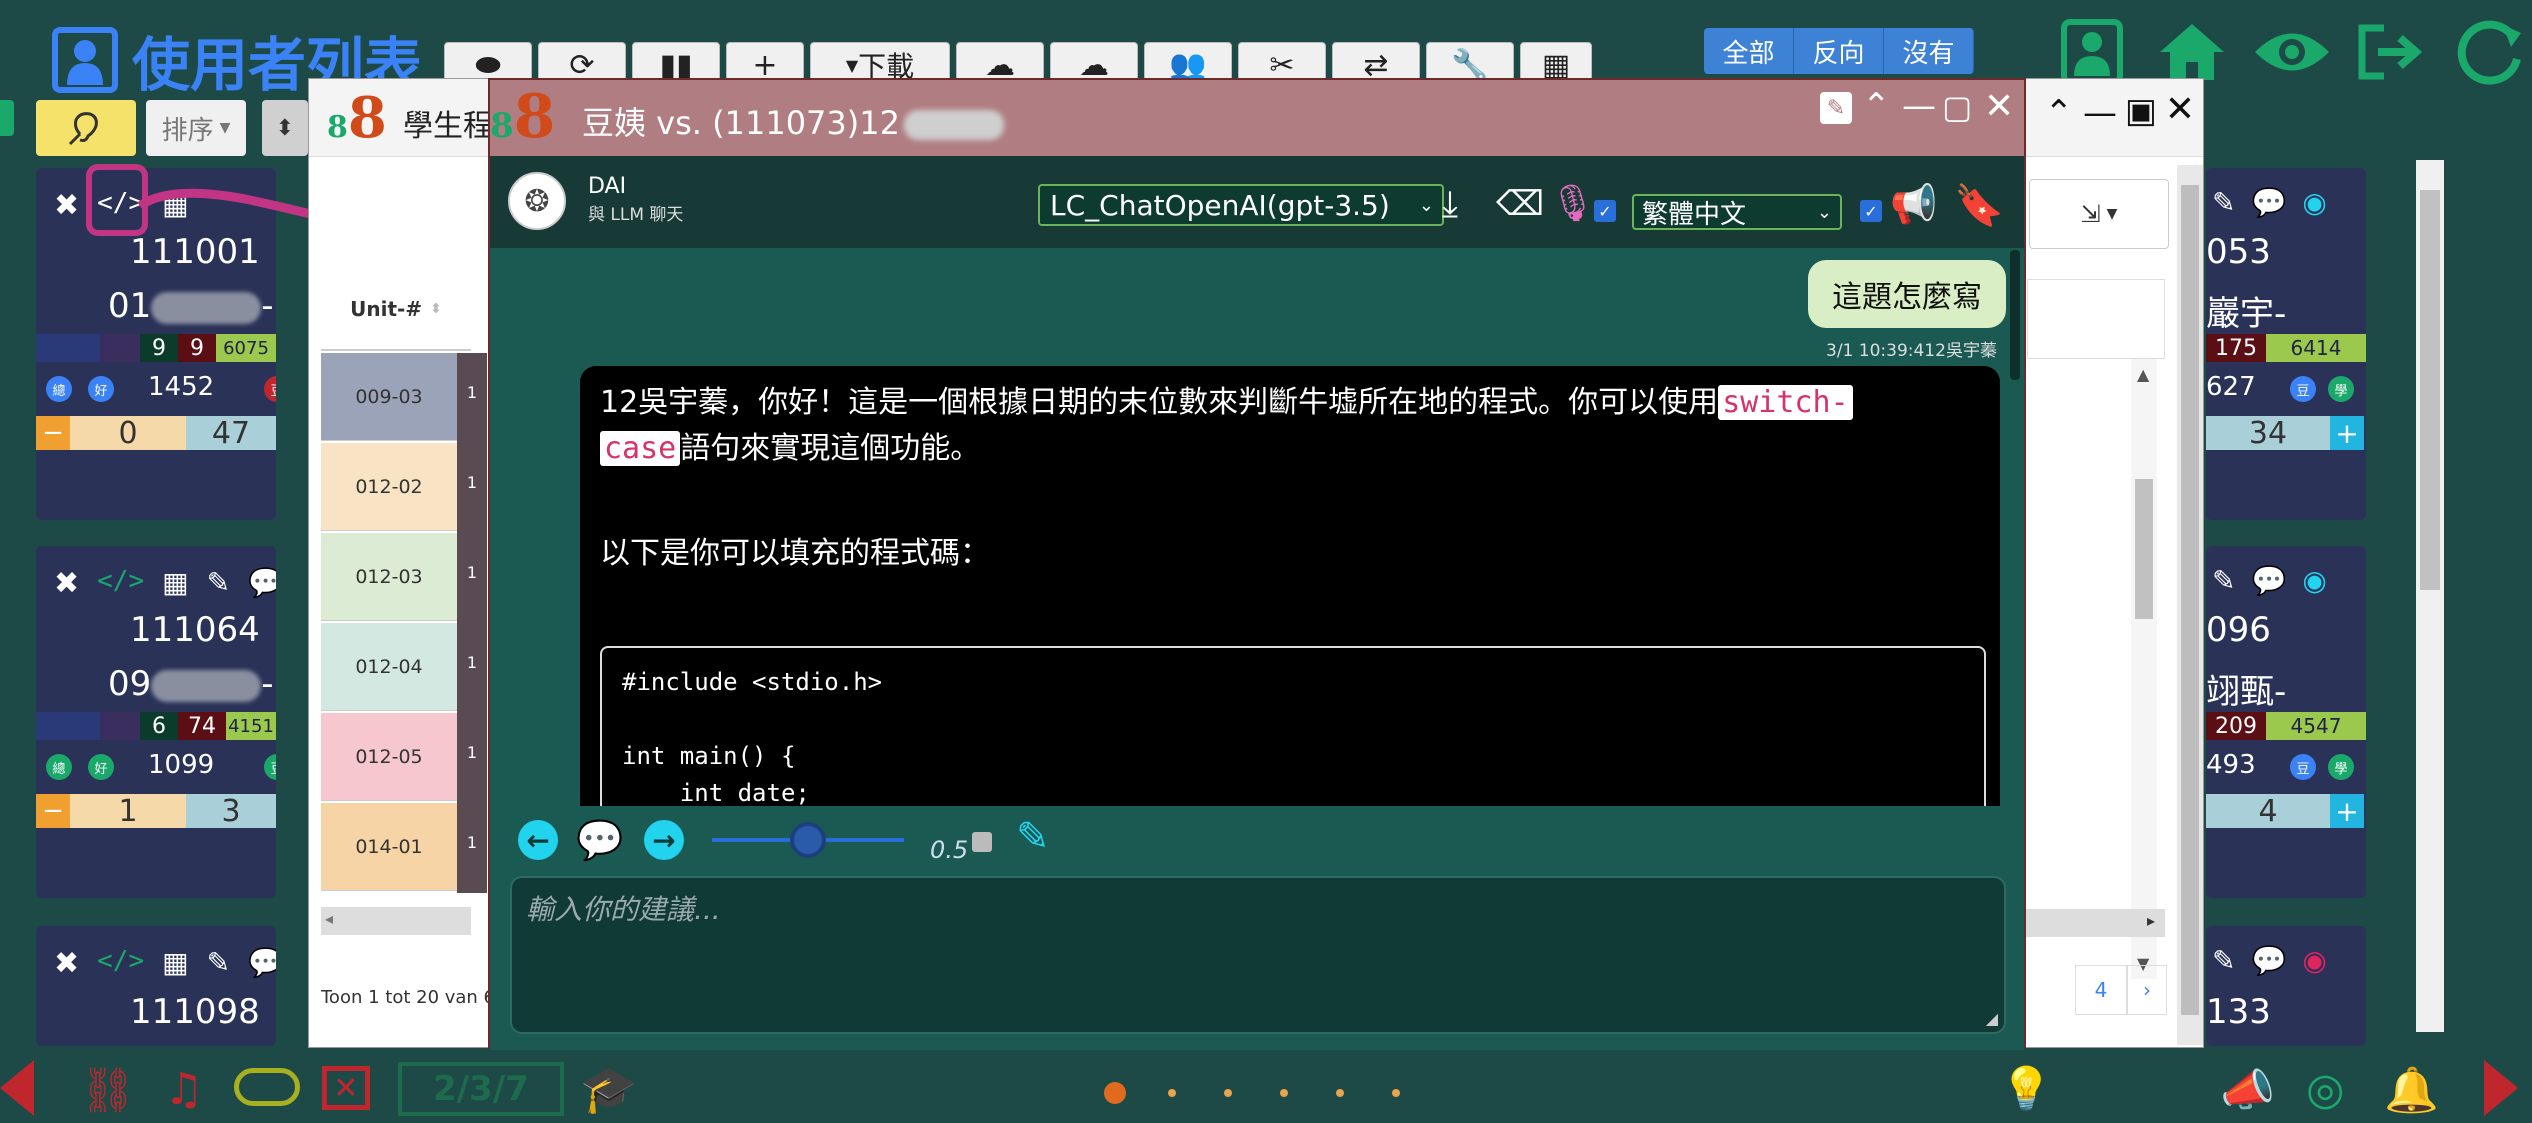 This screenshot has height=1123, width=2532. What do you see at coordinates (2141, 111) in the screenshot?
I see `maximize-icon: ▣` at bounding box center [2141, 111].